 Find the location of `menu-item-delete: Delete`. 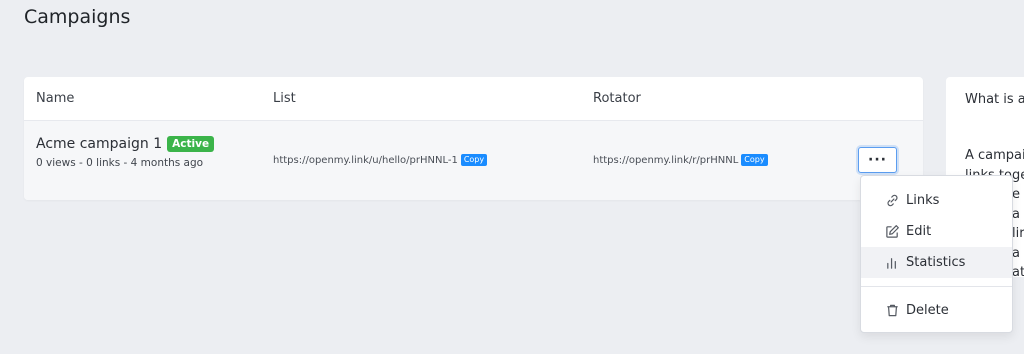

menu-item-delete: Delete is located at coordinates (936, 310).